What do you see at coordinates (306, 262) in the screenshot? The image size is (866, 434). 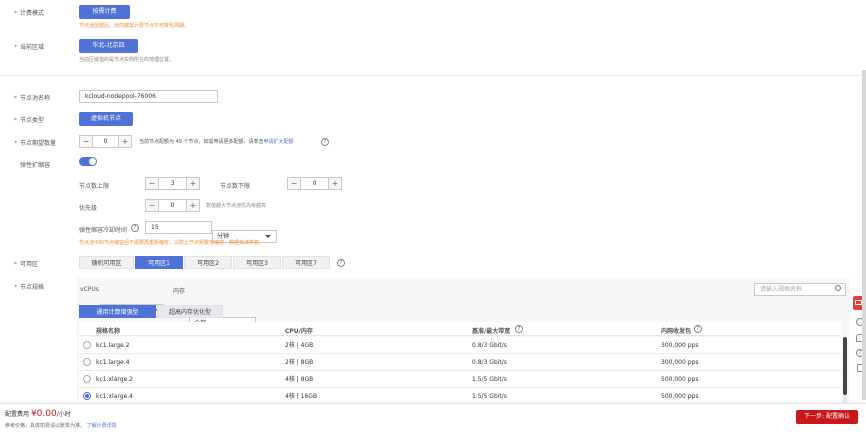 I see `tab-az-7: 可用区7` at bounding box center [306, 262].